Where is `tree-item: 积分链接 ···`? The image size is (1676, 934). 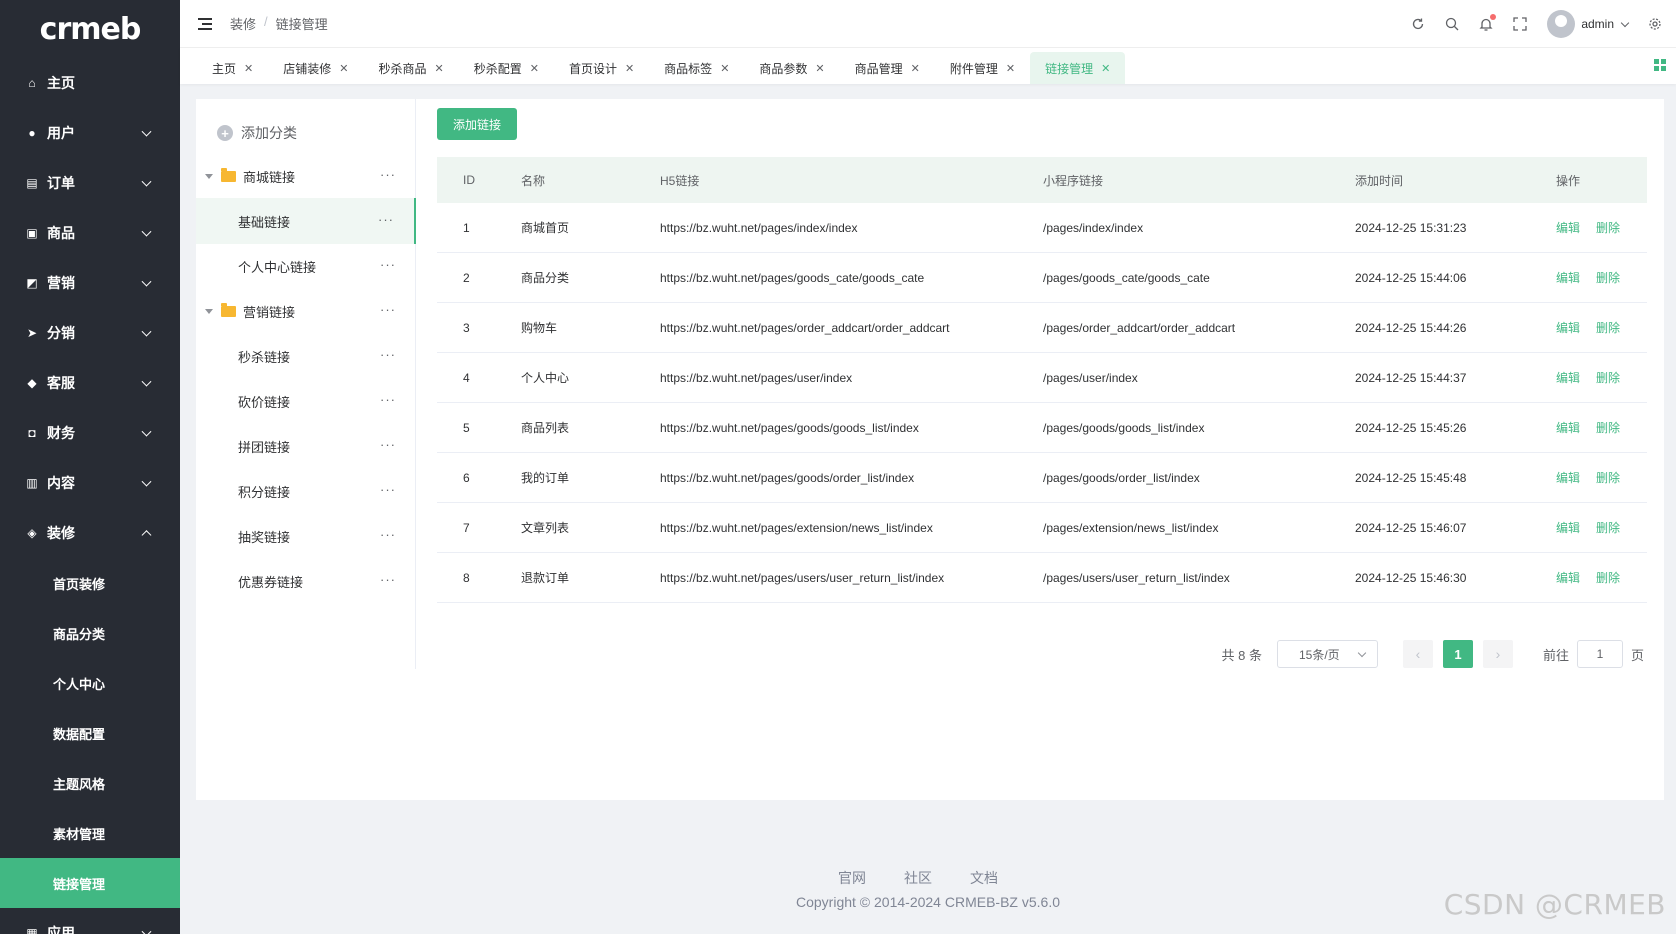 tree-item: 积分链接 ··· is located at coordinates (306, 491).